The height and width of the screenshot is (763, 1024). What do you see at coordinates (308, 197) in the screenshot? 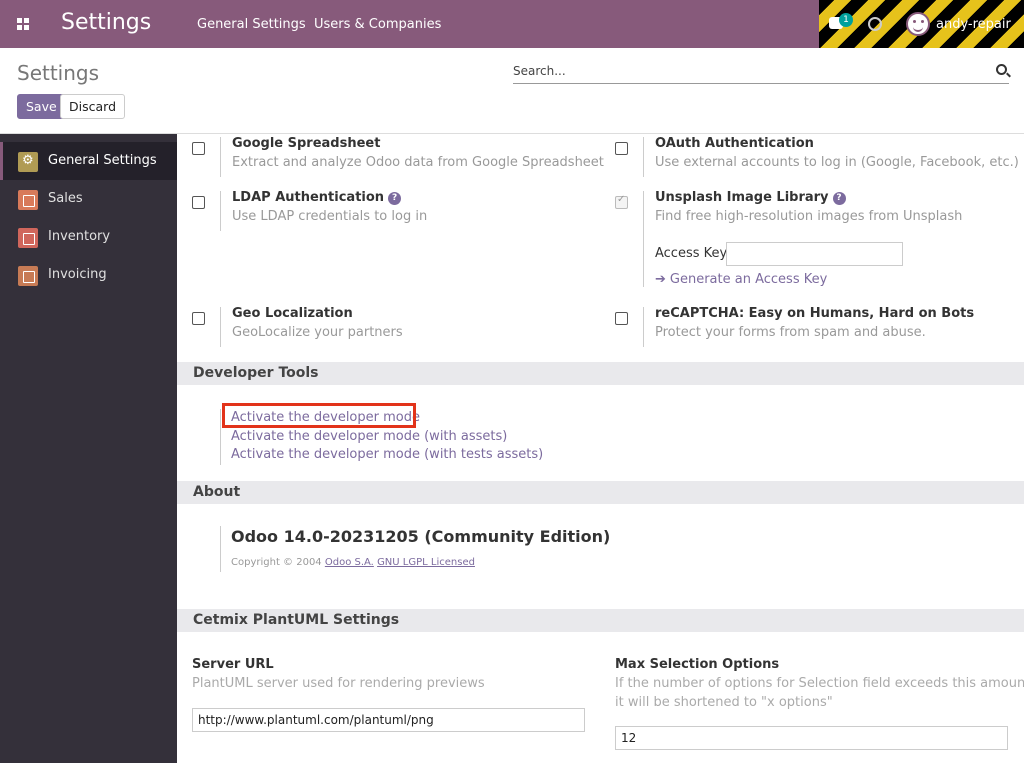
I see `setting-title-text: LDAP Authentication` at bounding box center [308, 197].